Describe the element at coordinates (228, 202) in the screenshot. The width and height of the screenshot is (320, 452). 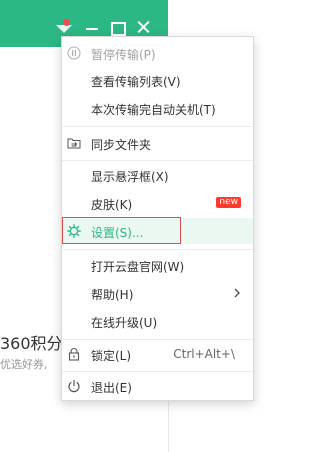
I see `new-badge: new` at that location.